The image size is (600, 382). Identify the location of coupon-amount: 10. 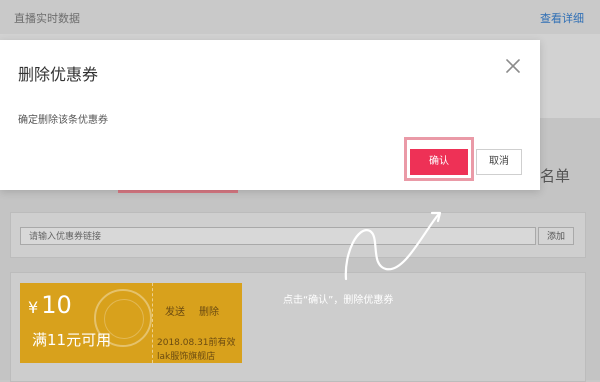
(56, 305).